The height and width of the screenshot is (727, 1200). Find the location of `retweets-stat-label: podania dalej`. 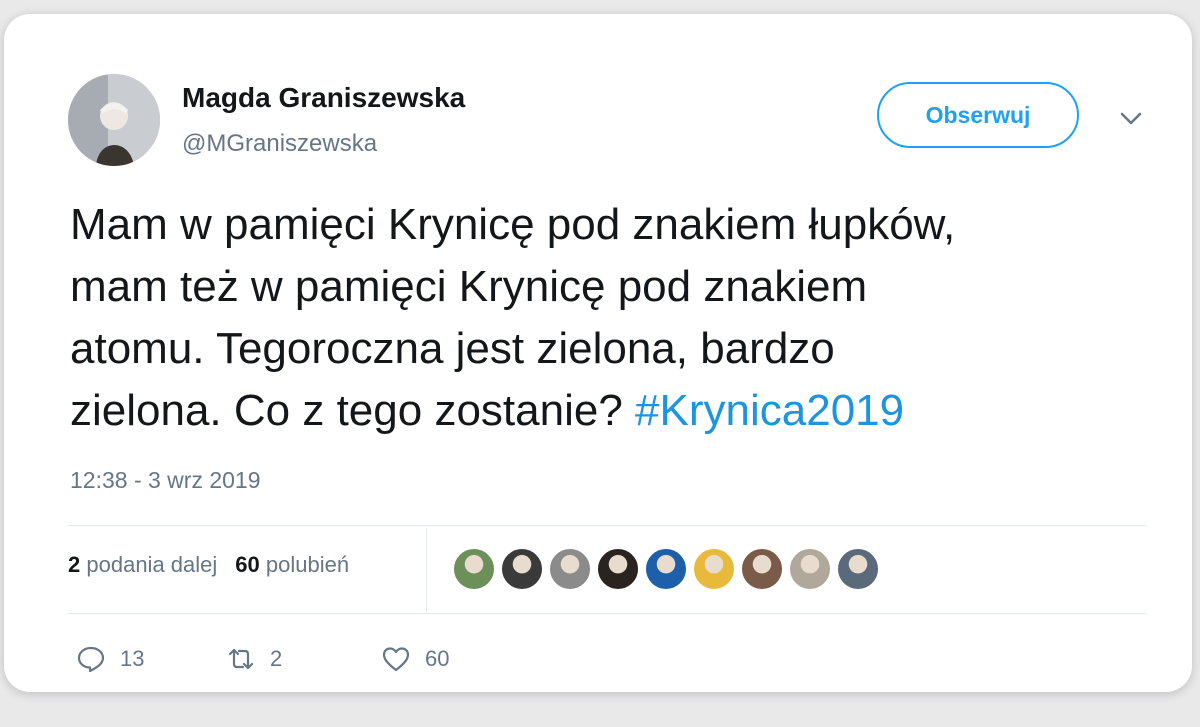

retweets-stat-label: podania dalej is located at coordinates (152, 564).